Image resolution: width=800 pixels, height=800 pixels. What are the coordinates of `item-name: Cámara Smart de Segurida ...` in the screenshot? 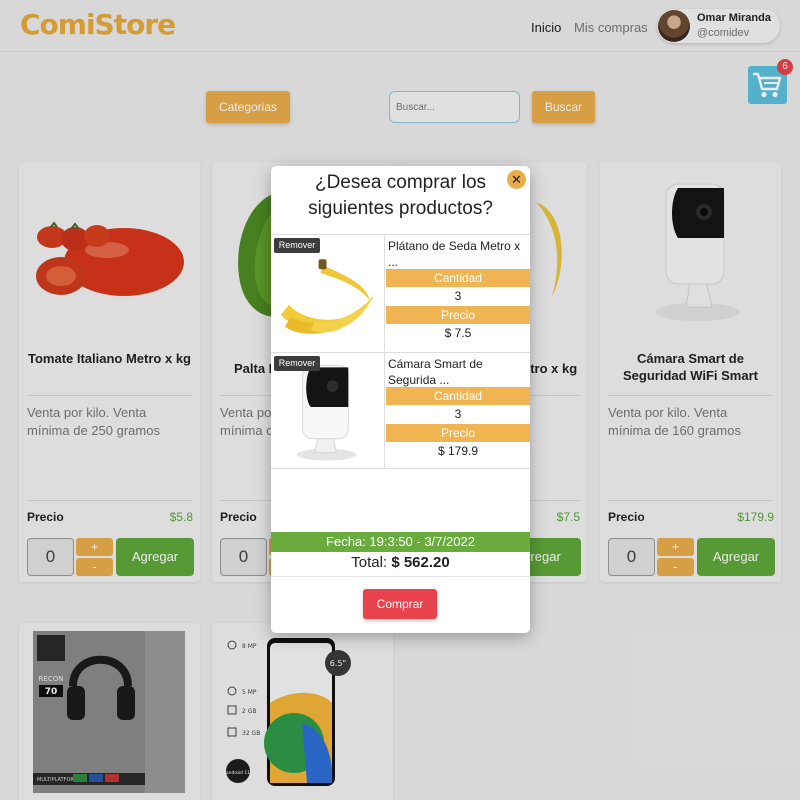 It's located at (435, 372).